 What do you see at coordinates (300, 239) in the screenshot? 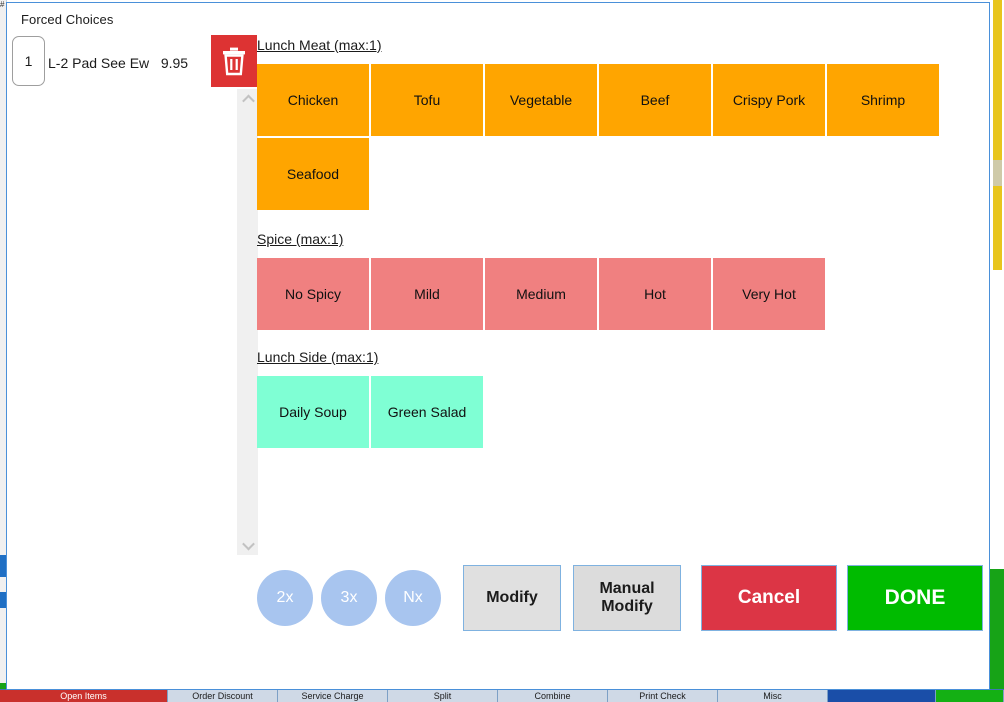
I see `choice-group-label: Spice (max:1)` at bounding box center [300, 239].